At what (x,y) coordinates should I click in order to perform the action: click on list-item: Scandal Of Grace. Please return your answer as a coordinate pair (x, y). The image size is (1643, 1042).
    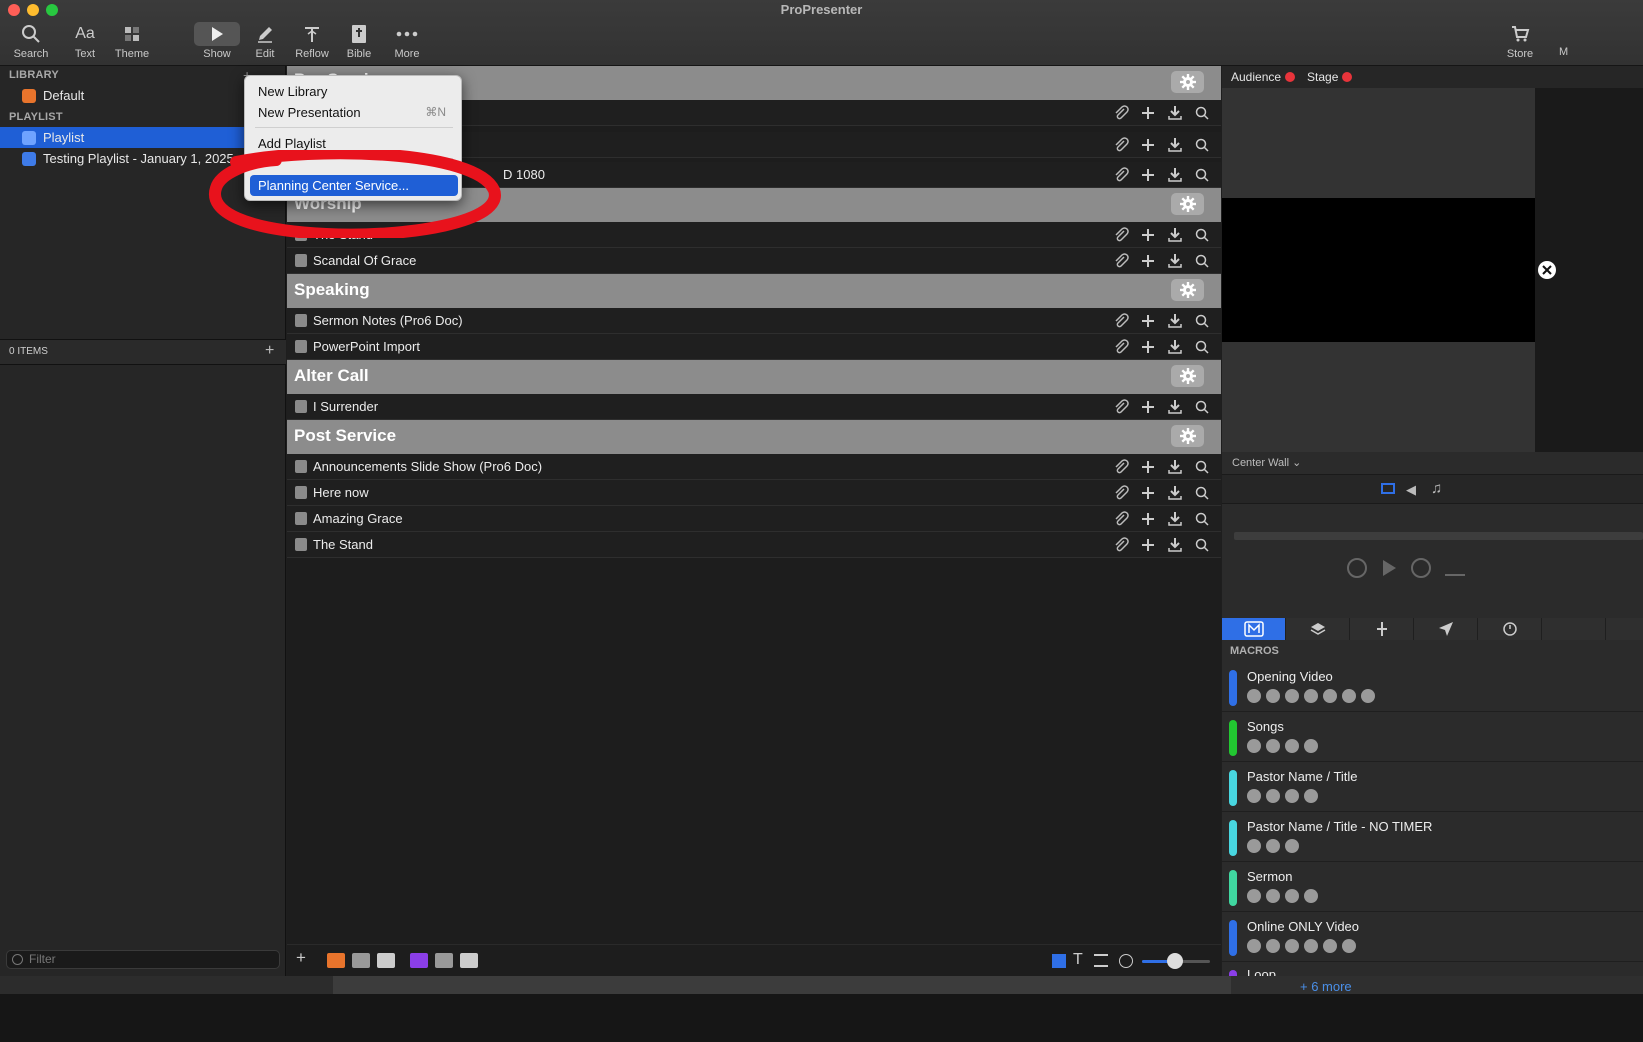
    Looking at the image, I should click on (754, 261).